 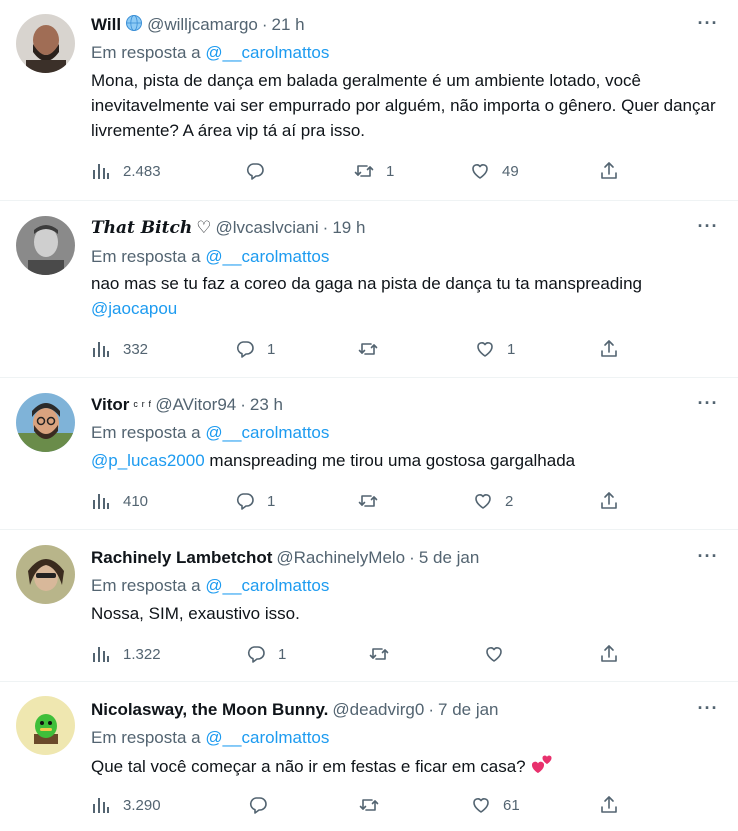 What do you see at coordinates (390, 171) in the screenshot?
I see `retweet-count: 1` at bounding box center [390, 171].